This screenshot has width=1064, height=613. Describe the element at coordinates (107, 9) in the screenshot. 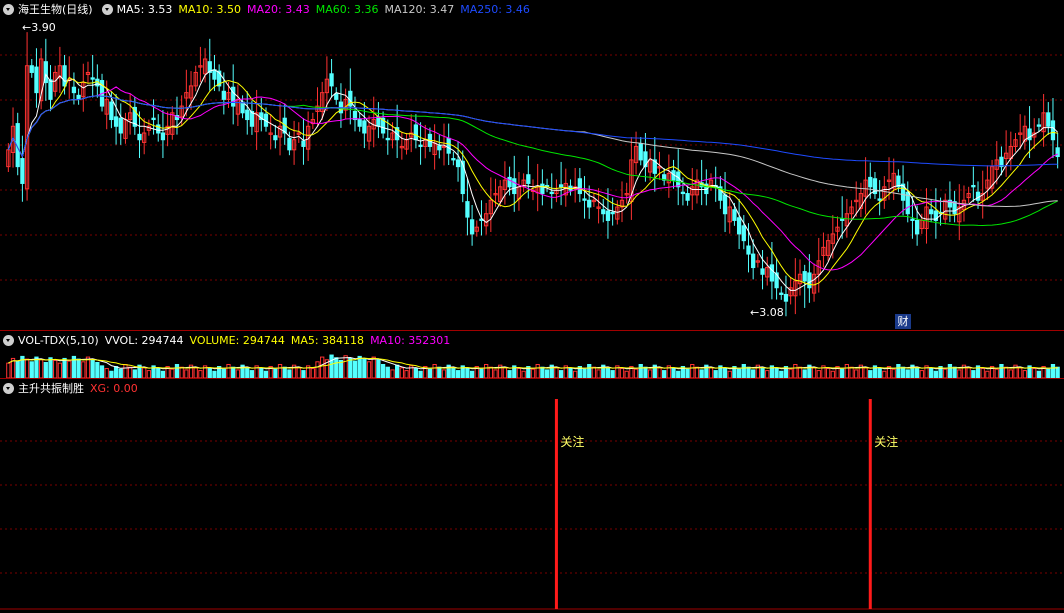

I see `ma-settings-icon` at that location.